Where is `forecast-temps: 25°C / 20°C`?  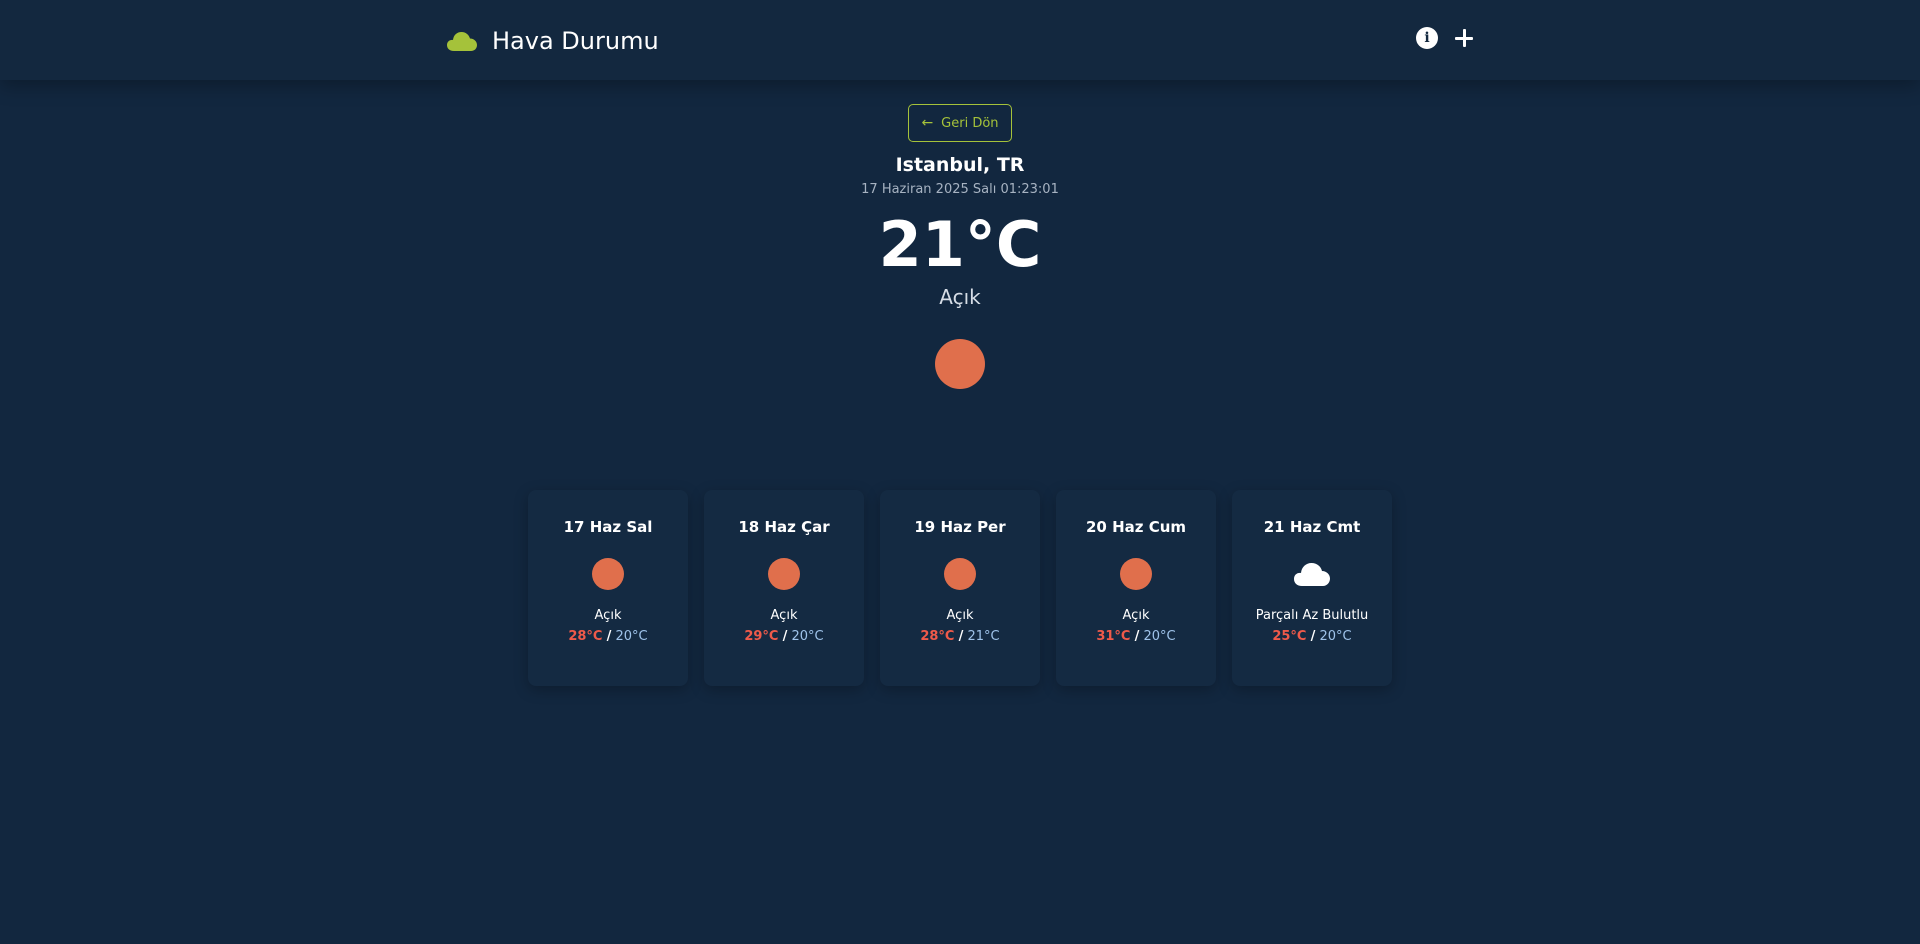 forecast-temps: 25°C / 20°C is located at coordinates (1311, 636).